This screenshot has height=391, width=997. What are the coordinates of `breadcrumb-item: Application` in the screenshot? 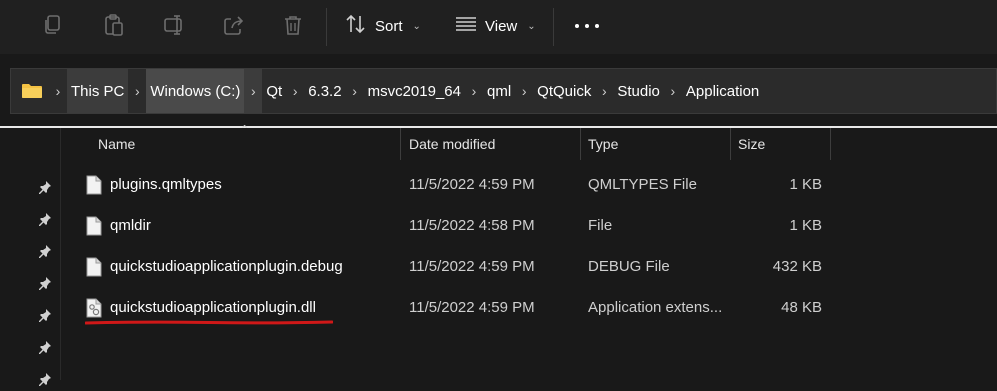 It's located at (722, 91).